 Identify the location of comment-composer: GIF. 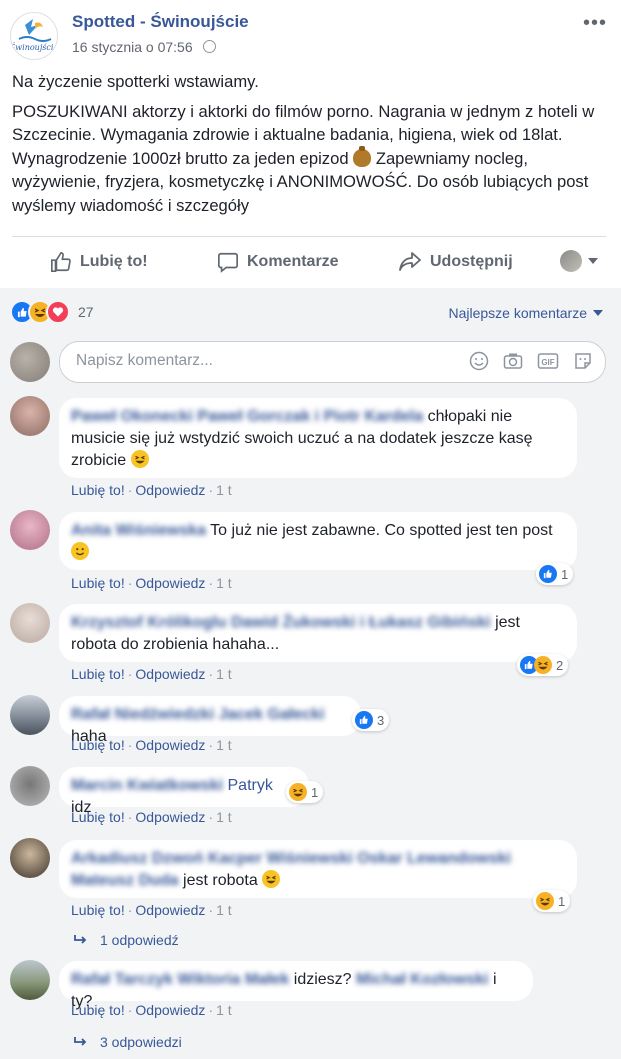
(332, 362).